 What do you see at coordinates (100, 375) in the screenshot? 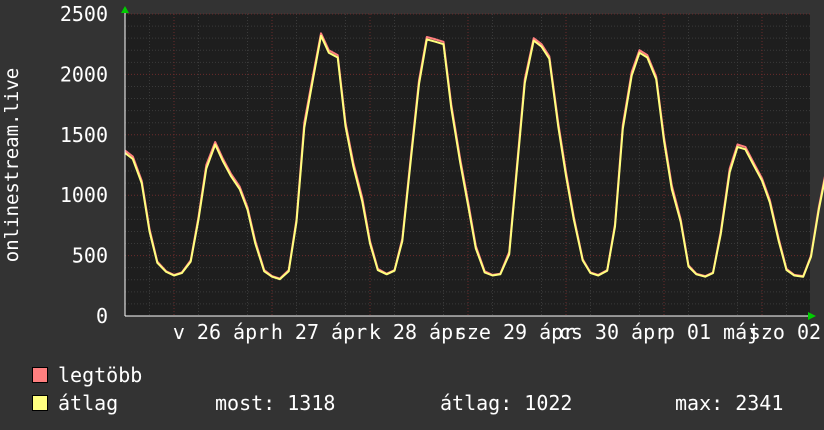
I see `legend-label-legtobb: legtöbb` at bounding box center [100, 375].